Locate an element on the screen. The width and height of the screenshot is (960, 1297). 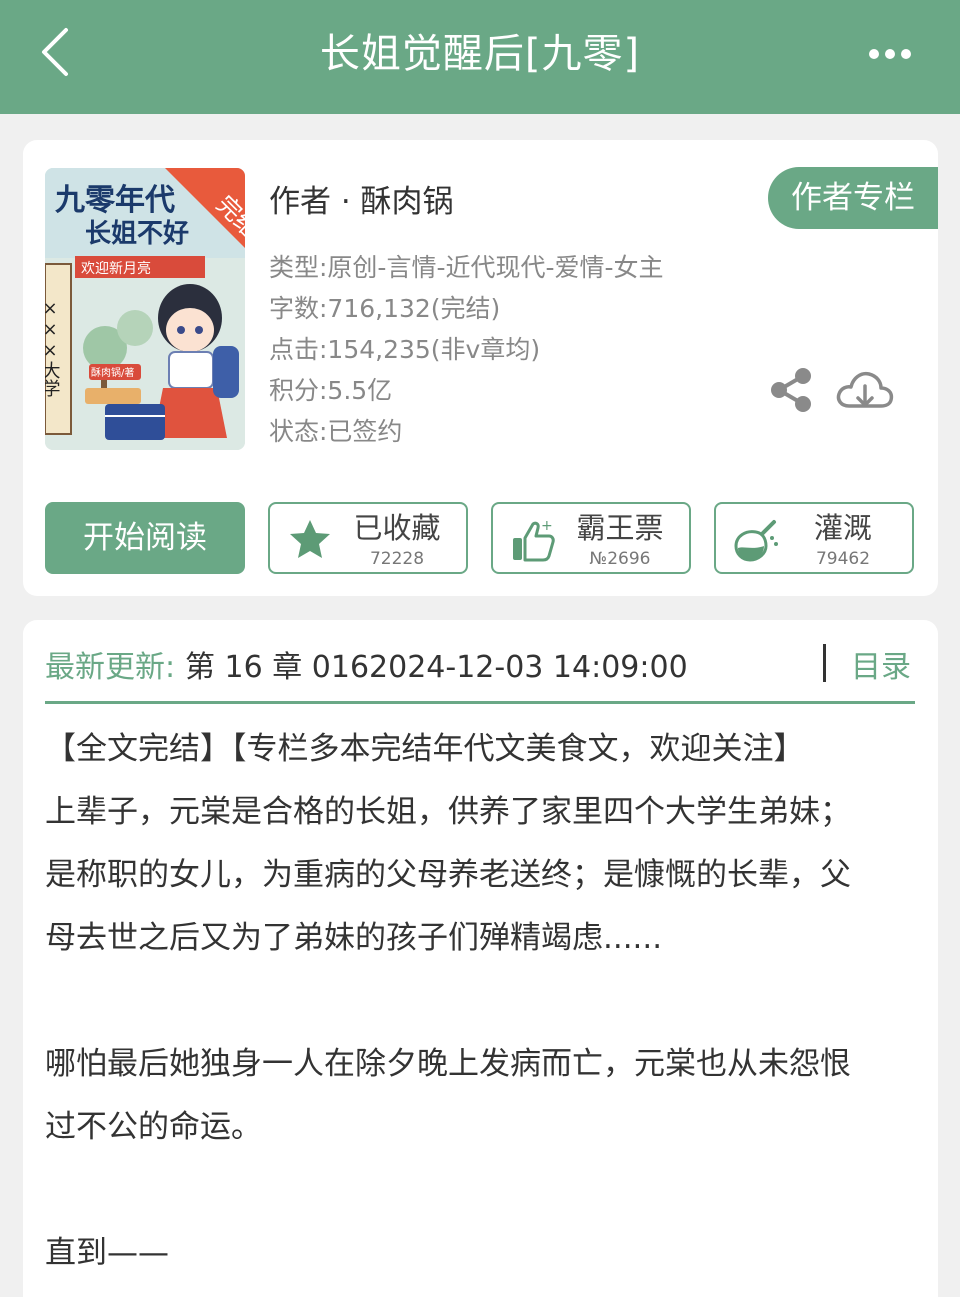
author-column-button: 作者专栏 is located at coordinates (853, 198).